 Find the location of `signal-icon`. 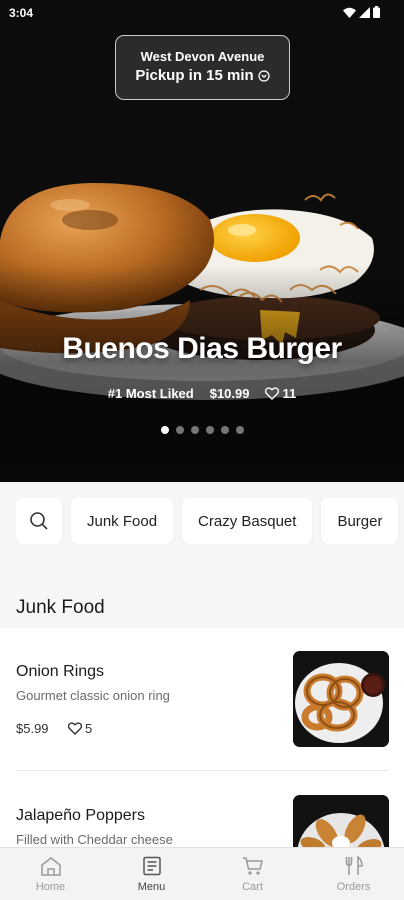

signal-icon is located at coordinates (364, 12).